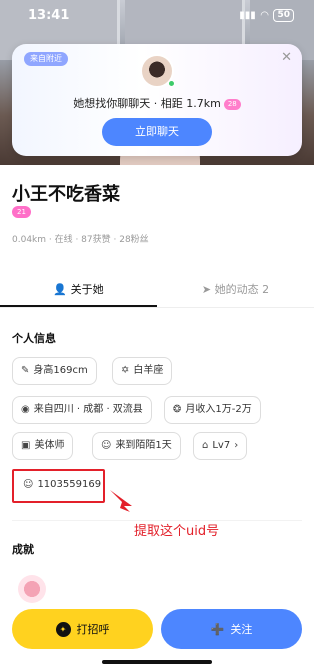 This screenshot has width=320, height=671. I want to click on wave-icon: ✦, so click(63, 629).